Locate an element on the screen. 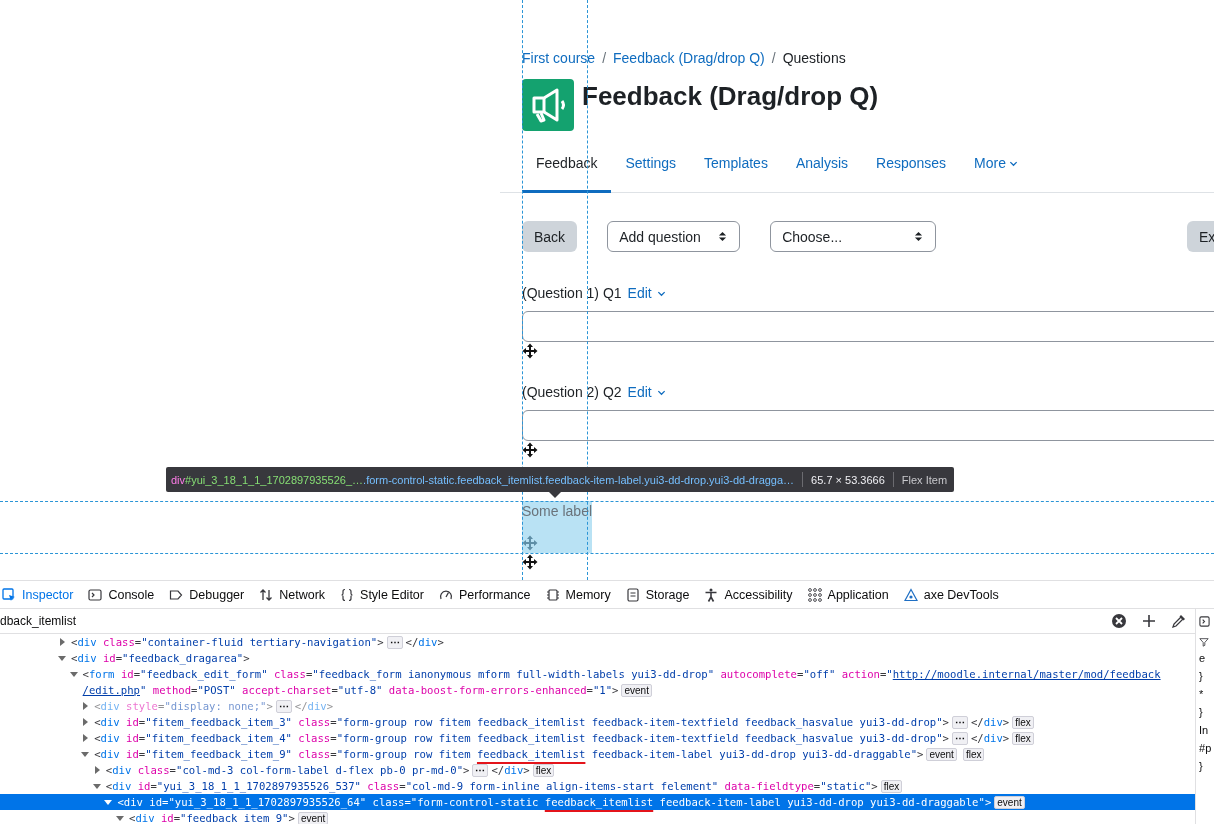  tree-row: <div id="yui_3_18_1_1_1702897935526_537" class="col-md-9 form-inline align-items-start felement" data-fieldtype="static"> flex is located at coordinates (598, 786).